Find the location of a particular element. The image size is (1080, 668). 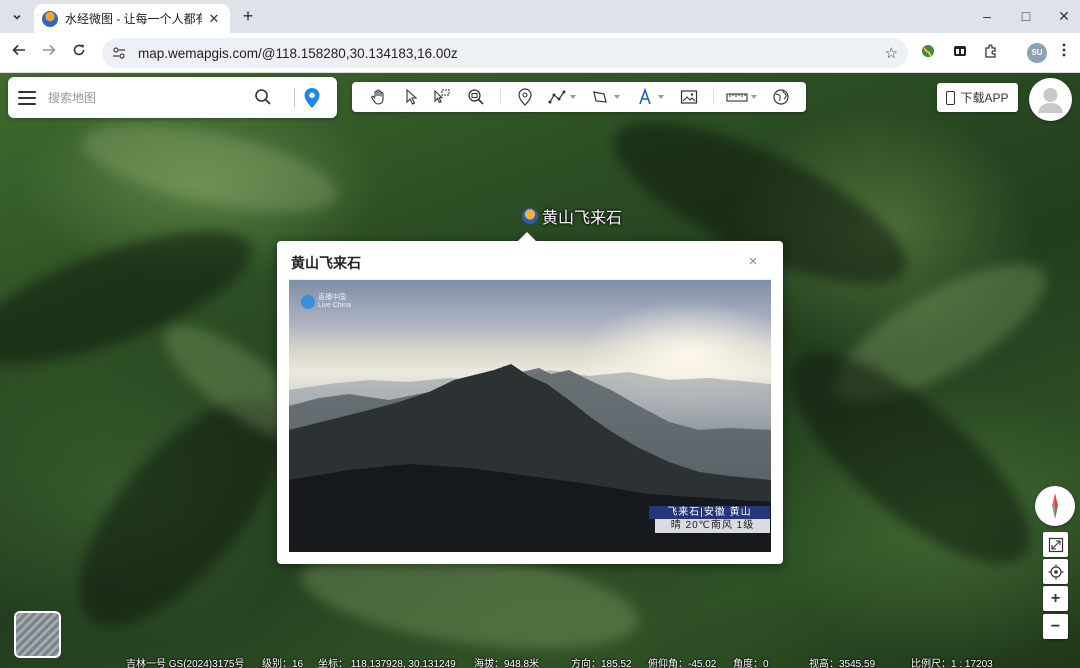

popup-close-icon: × is located at coordinates (753, 261).